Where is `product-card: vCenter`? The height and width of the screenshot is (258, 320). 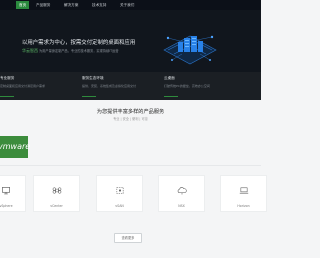 product-card: vCenter is located at coordinates (56, 193).